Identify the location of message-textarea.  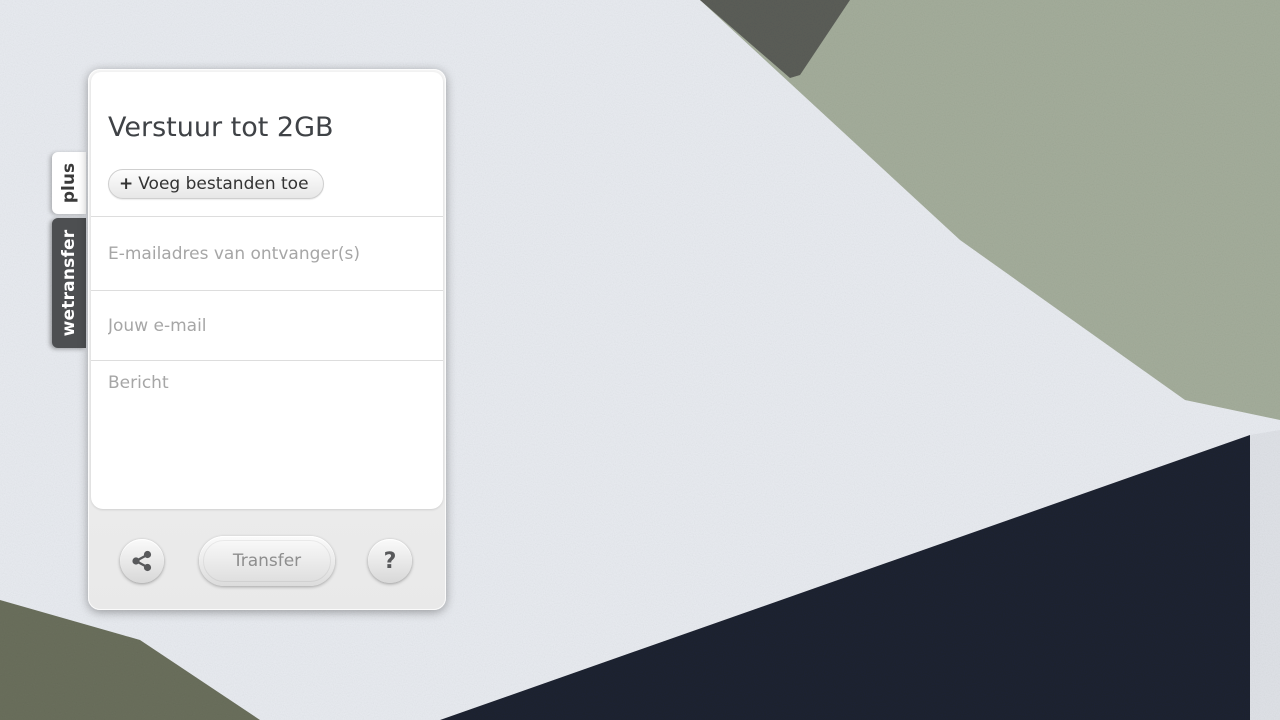
(267, 435).